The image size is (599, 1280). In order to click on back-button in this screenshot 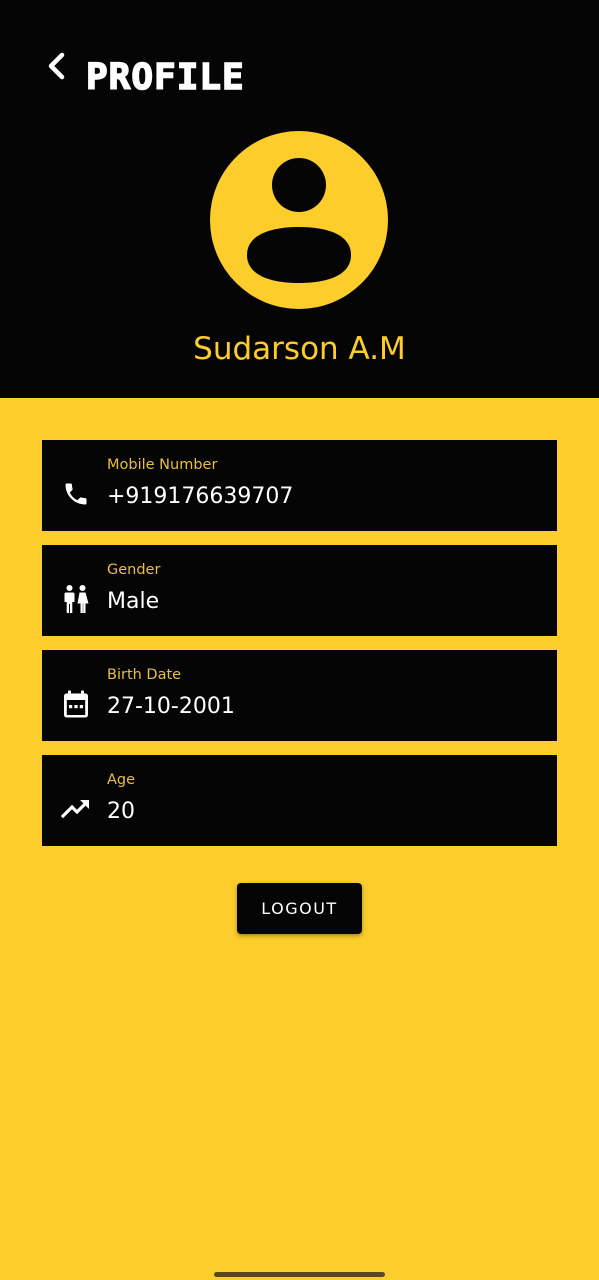, I will do `click(56, 66)`.